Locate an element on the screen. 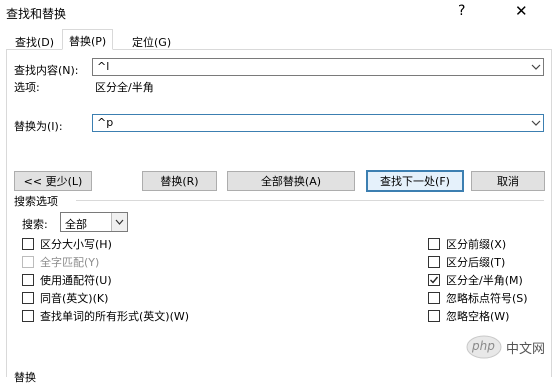  replace-section-heading: 替换 is located at coordinates (25, 377).